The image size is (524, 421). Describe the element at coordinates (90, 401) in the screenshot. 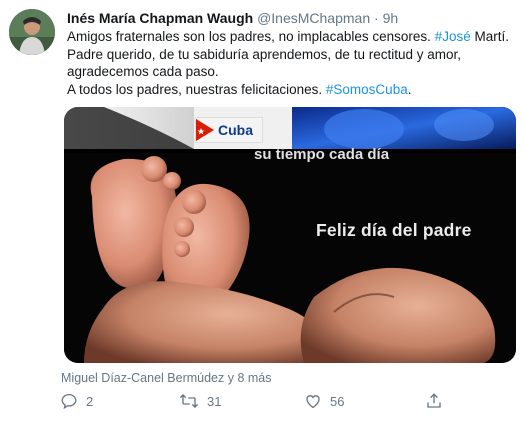

I see `reply-count: 2` at that location.